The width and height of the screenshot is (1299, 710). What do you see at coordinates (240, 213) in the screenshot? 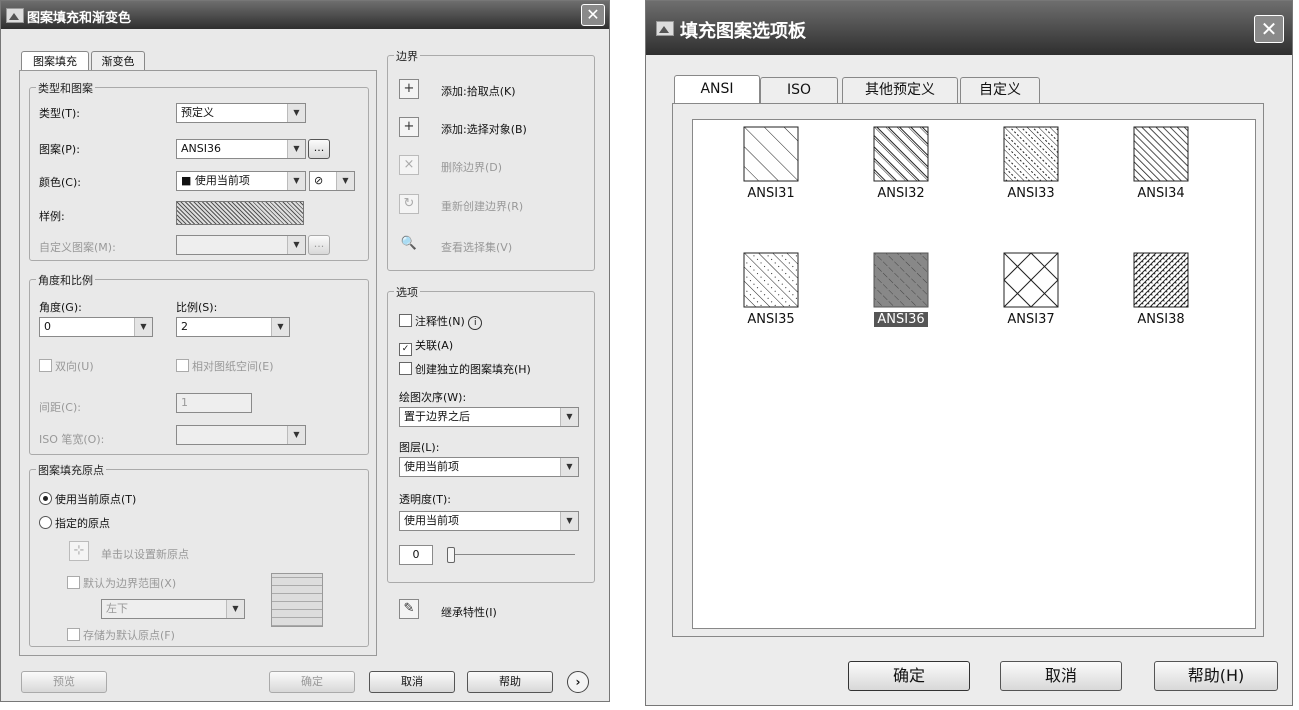
I see `pattern-sample-swatch` at bounding box center [240, 213].